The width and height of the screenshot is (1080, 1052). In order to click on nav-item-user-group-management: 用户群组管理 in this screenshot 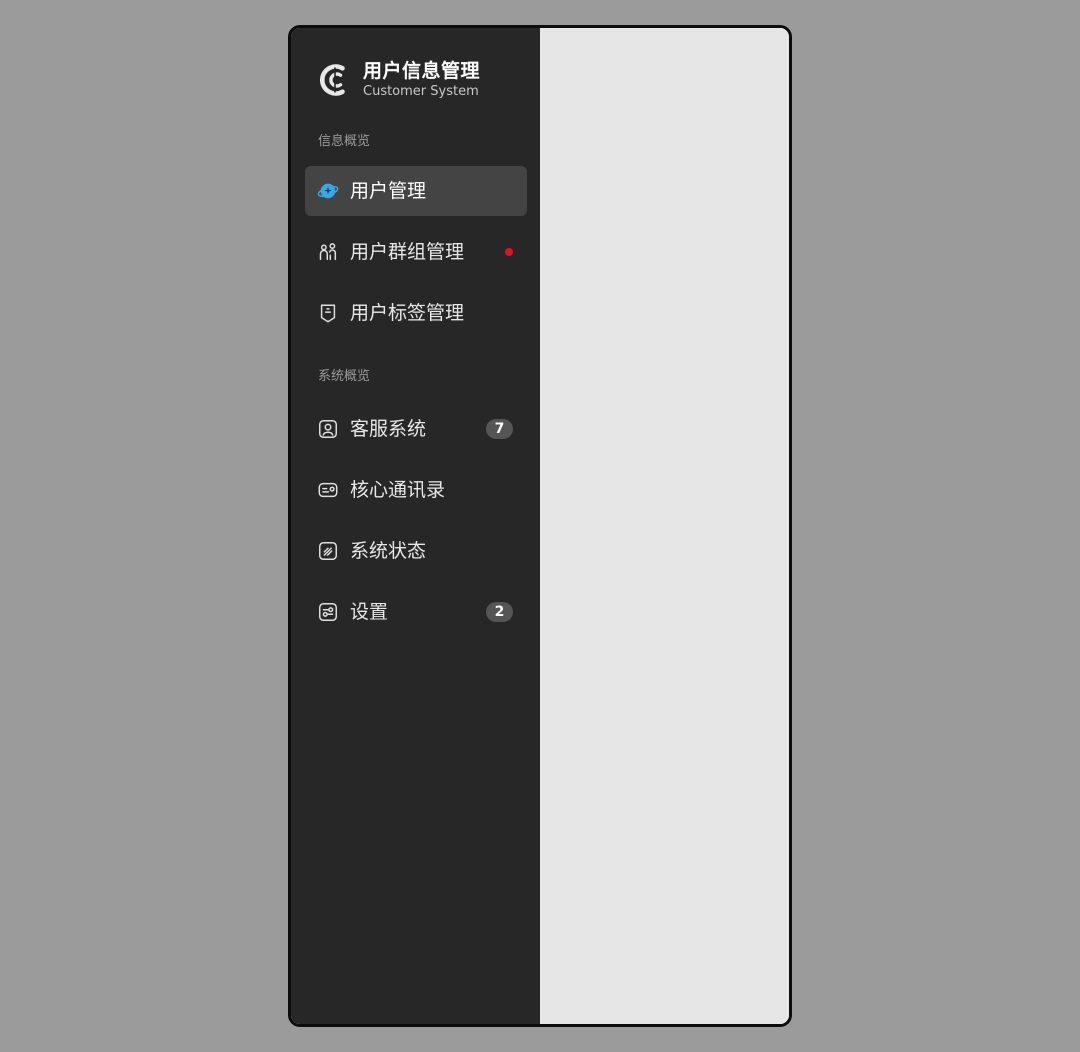, I will do `click(416, 252)`.